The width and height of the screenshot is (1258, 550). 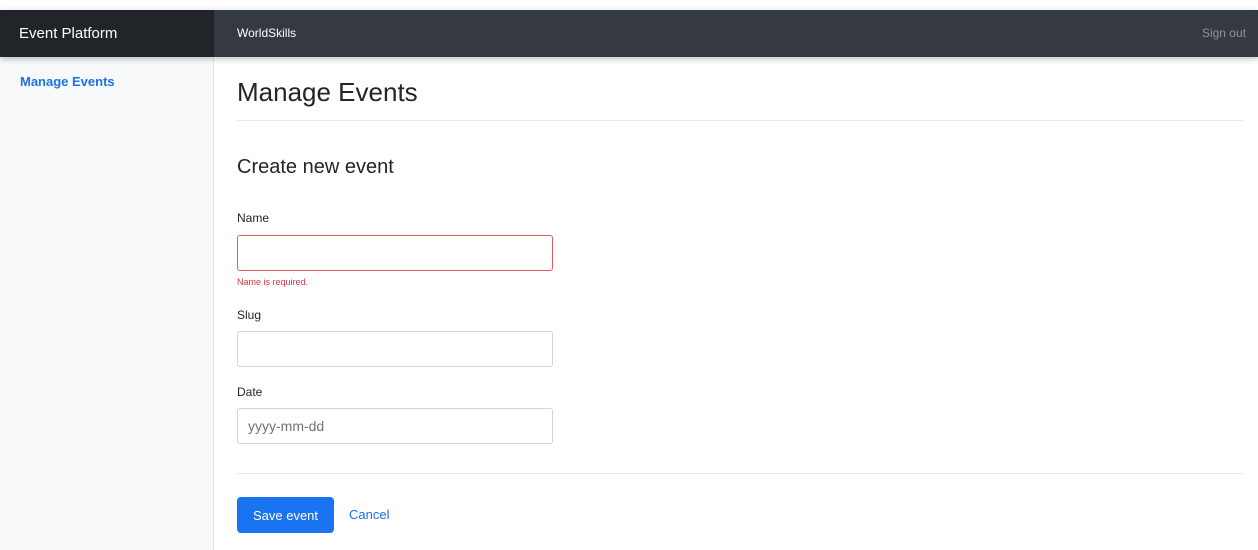 I want to click on slug-field, so click(x=395, y=349).